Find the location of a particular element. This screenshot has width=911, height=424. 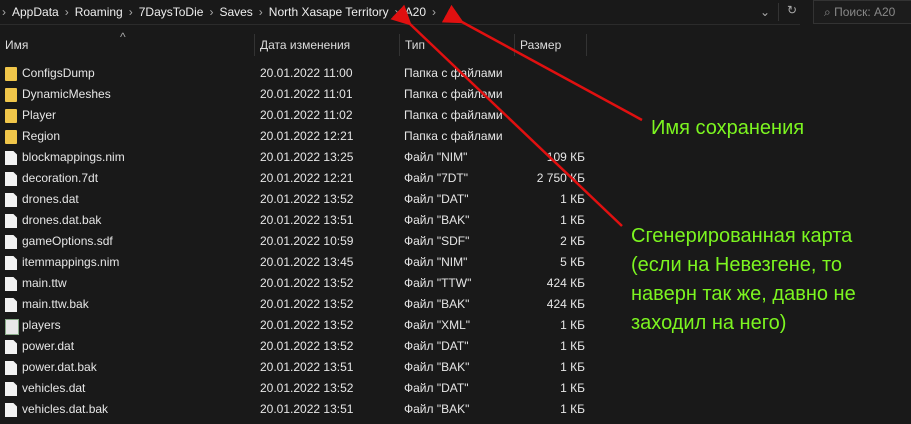

arrow-map is located at coordinates (506, 115).